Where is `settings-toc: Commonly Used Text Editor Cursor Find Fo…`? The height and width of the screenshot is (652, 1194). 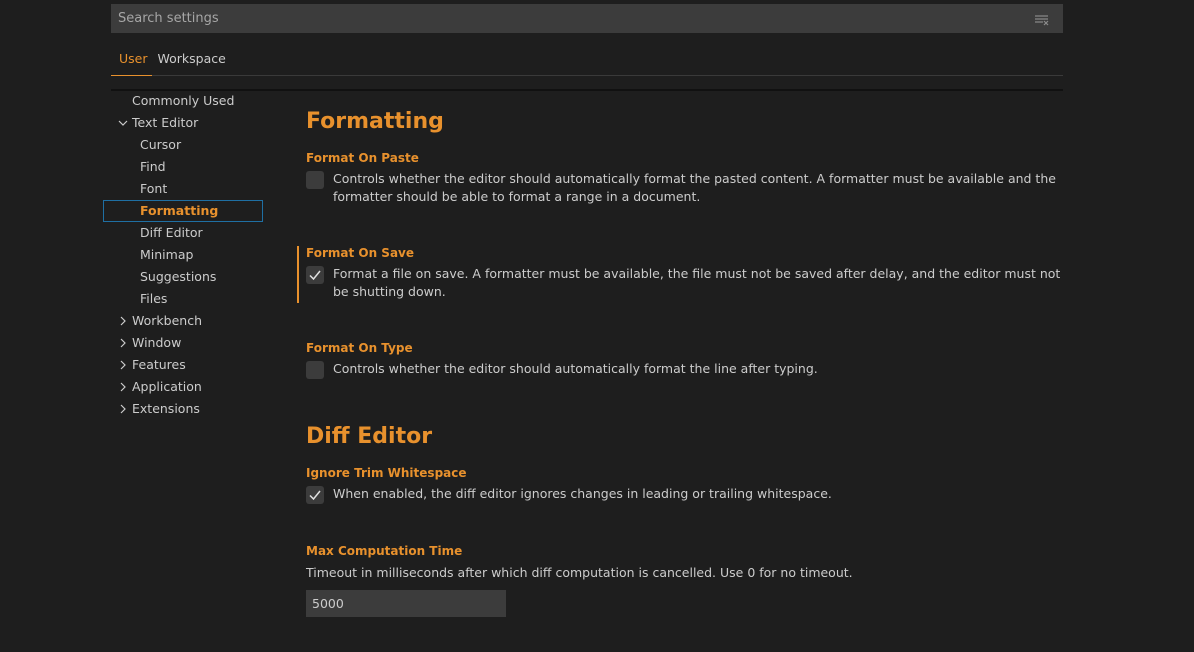 settings-toc: Commonly Used Text Editor Cursor Find Fo… is located at coordinates (183, 255).